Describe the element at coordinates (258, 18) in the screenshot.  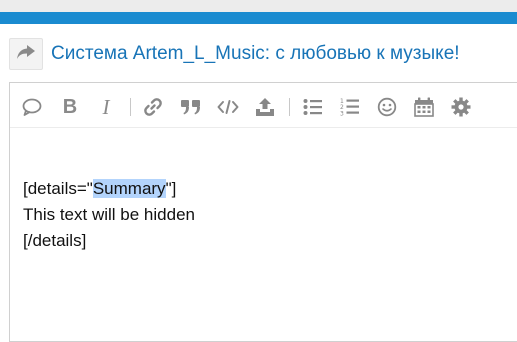
I see `site-header-bar` at that location.